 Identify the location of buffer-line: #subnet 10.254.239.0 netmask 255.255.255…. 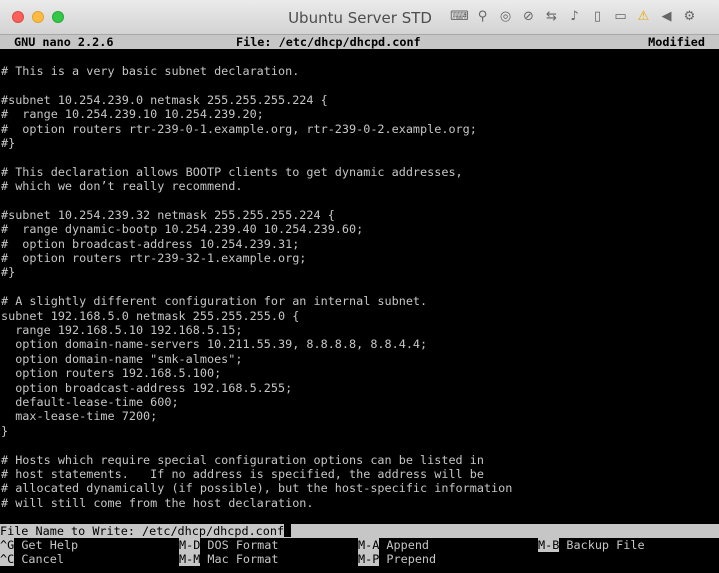
(359, 100).